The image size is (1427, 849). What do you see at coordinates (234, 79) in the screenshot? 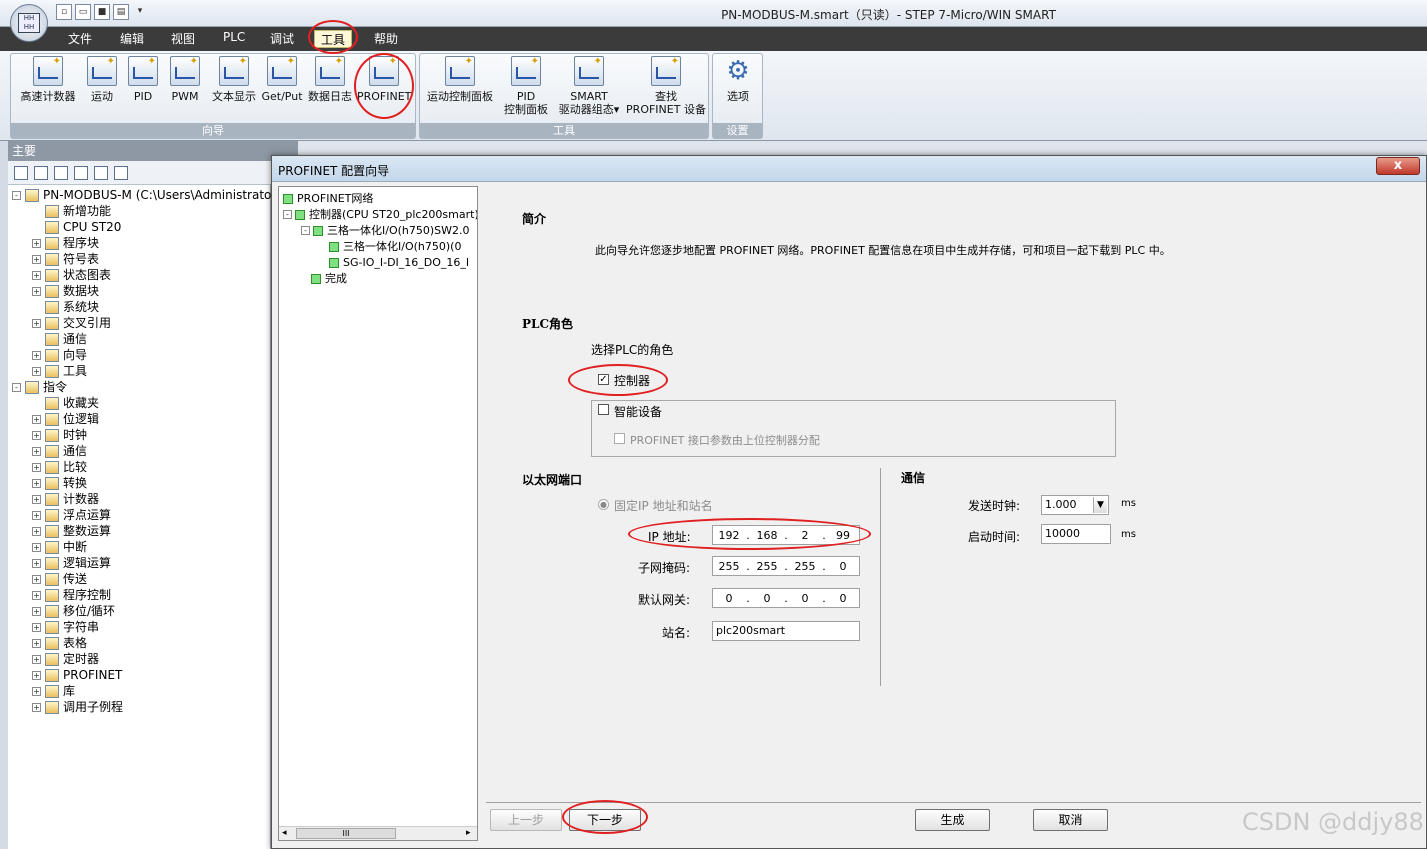
I see `ribbon-btn-text-display: 文本显示` at bounding box center [234, 79].